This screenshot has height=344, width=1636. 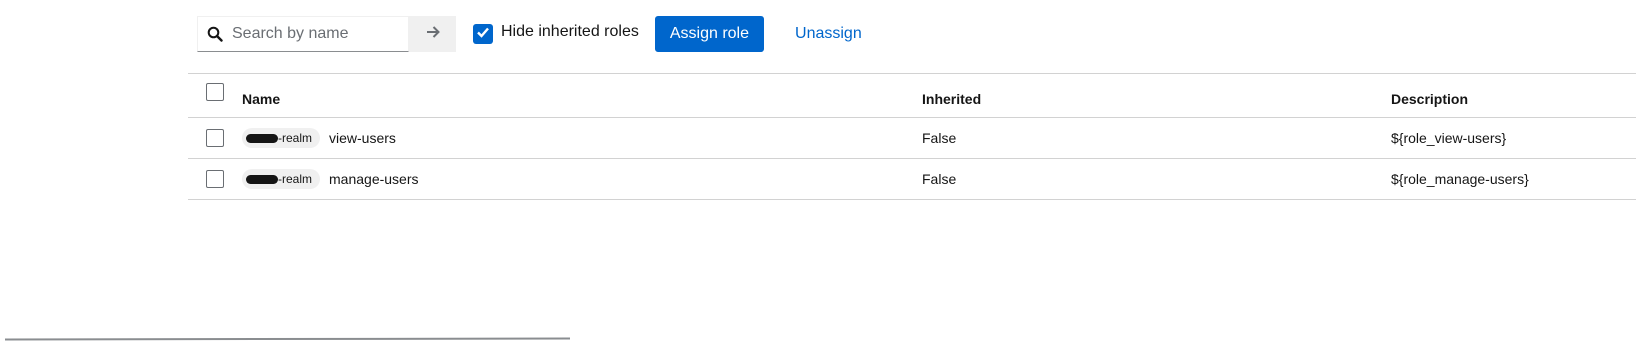 I want to click on name-cell: -realm manage-users, so click(x=330, y=179).